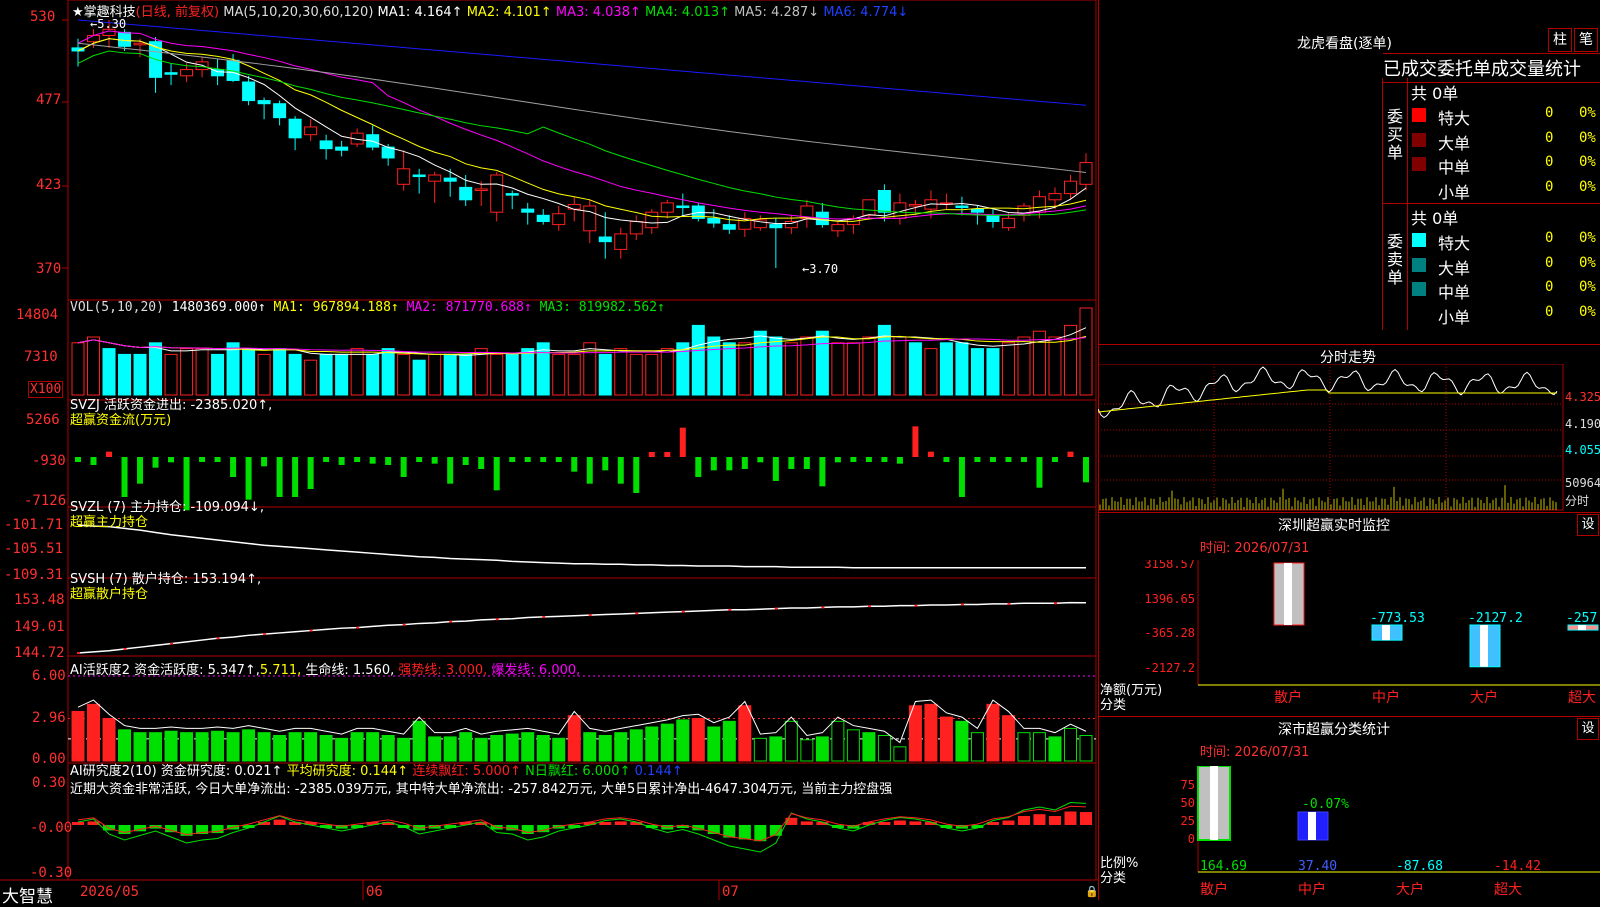 Image resolution: width=1600 pixels, height=907 pixels. Describe the element at coordinates (866, 12) in the screenshot. I see `ma6-value: MA6: 4.774↓` at that location.